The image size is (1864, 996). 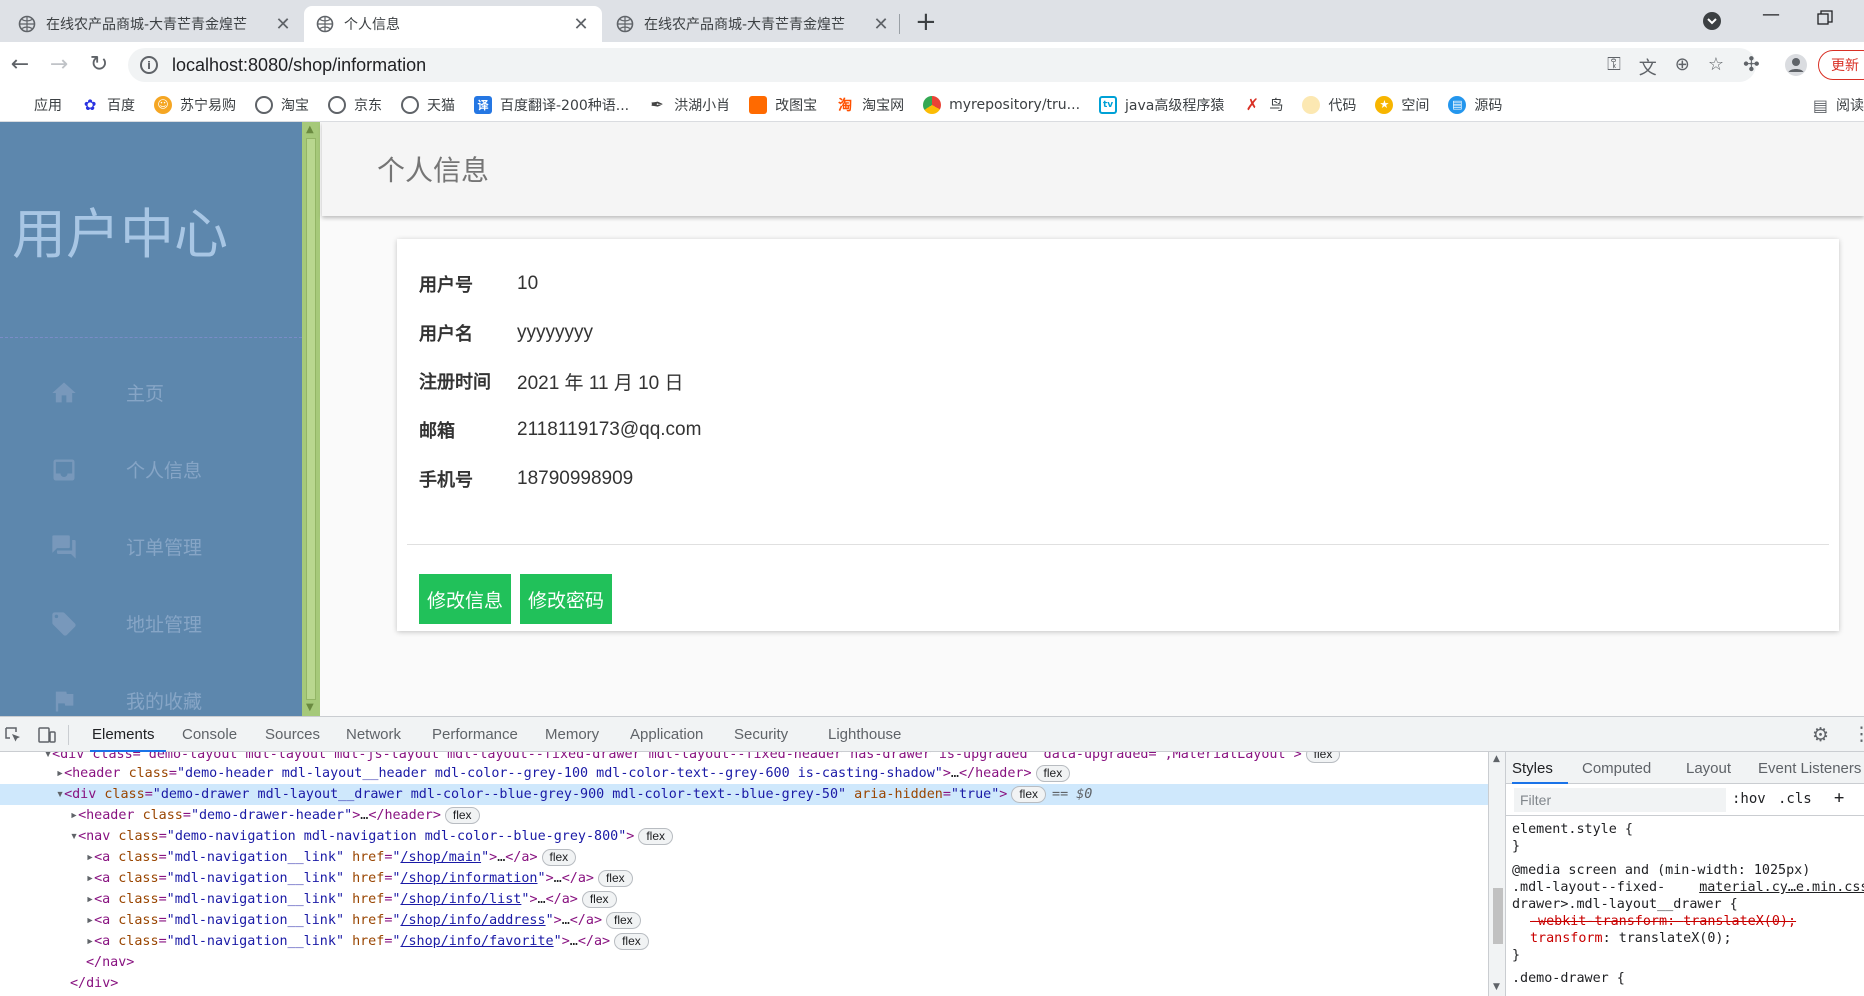 What do you see at coordinates (926, 22) in the screenshot?
I see `new-tab-plus-icon: +` at bounding box center [926, 22].